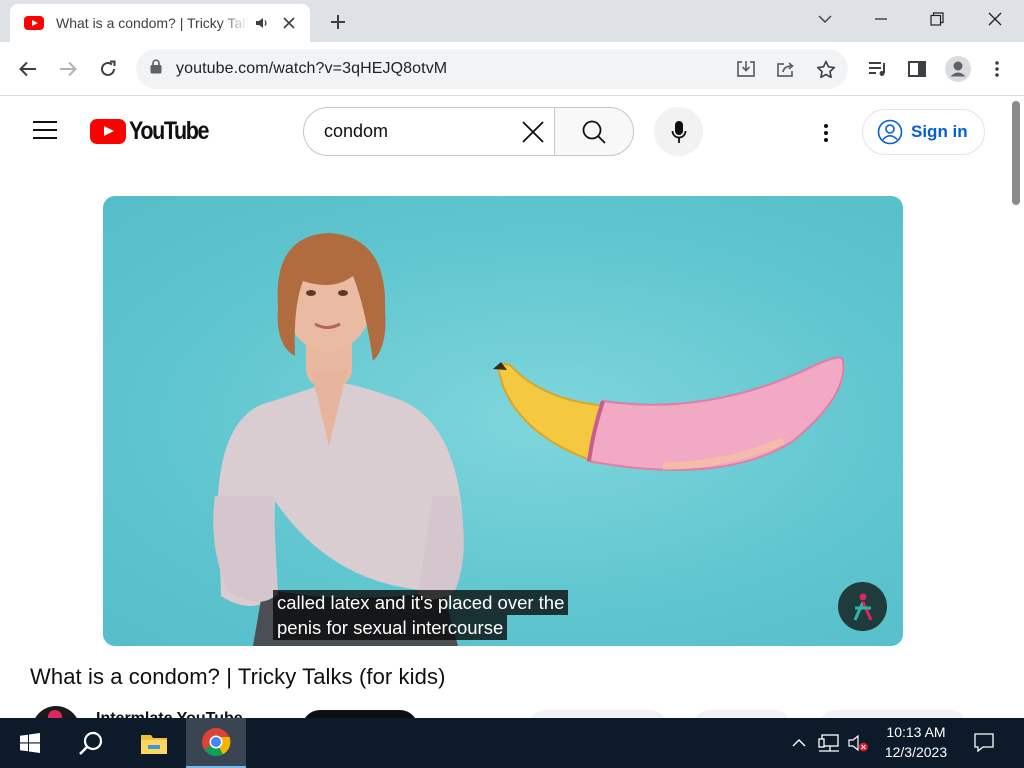 This screenshot has height=768, width=1024. What do you see at coordinates (669, 413) in the screenshot?
I see `banana-illustration` at bounding box center [669, 413].